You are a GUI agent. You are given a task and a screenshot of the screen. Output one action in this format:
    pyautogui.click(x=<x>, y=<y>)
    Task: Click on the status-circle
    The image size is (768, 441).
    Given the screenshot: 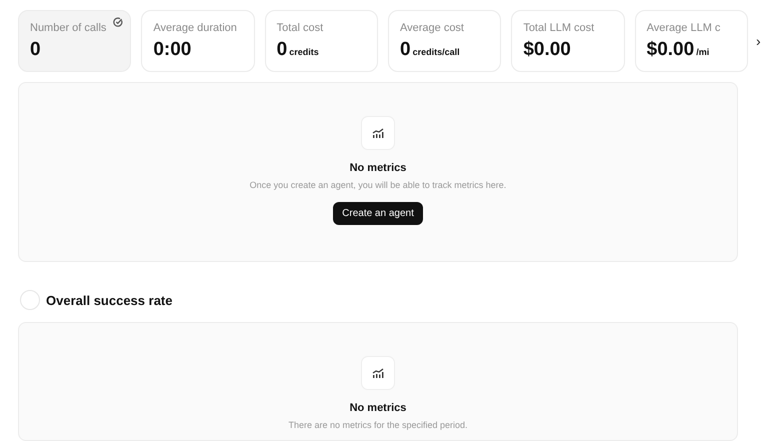 What is the action you would take?
    pyautogui.click(x=30, y=300)
    